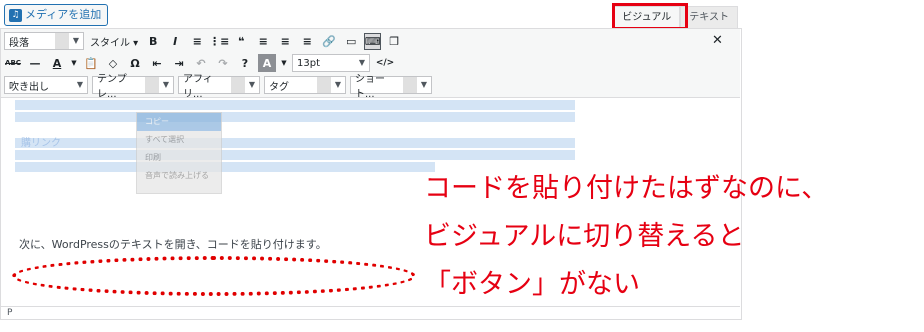 The width and height of the screenshot is (924, 332). What do you see at coordinates (650, 16) in the screenshot?
I see `tab-highlight-box` at bounding box center [650, 16].